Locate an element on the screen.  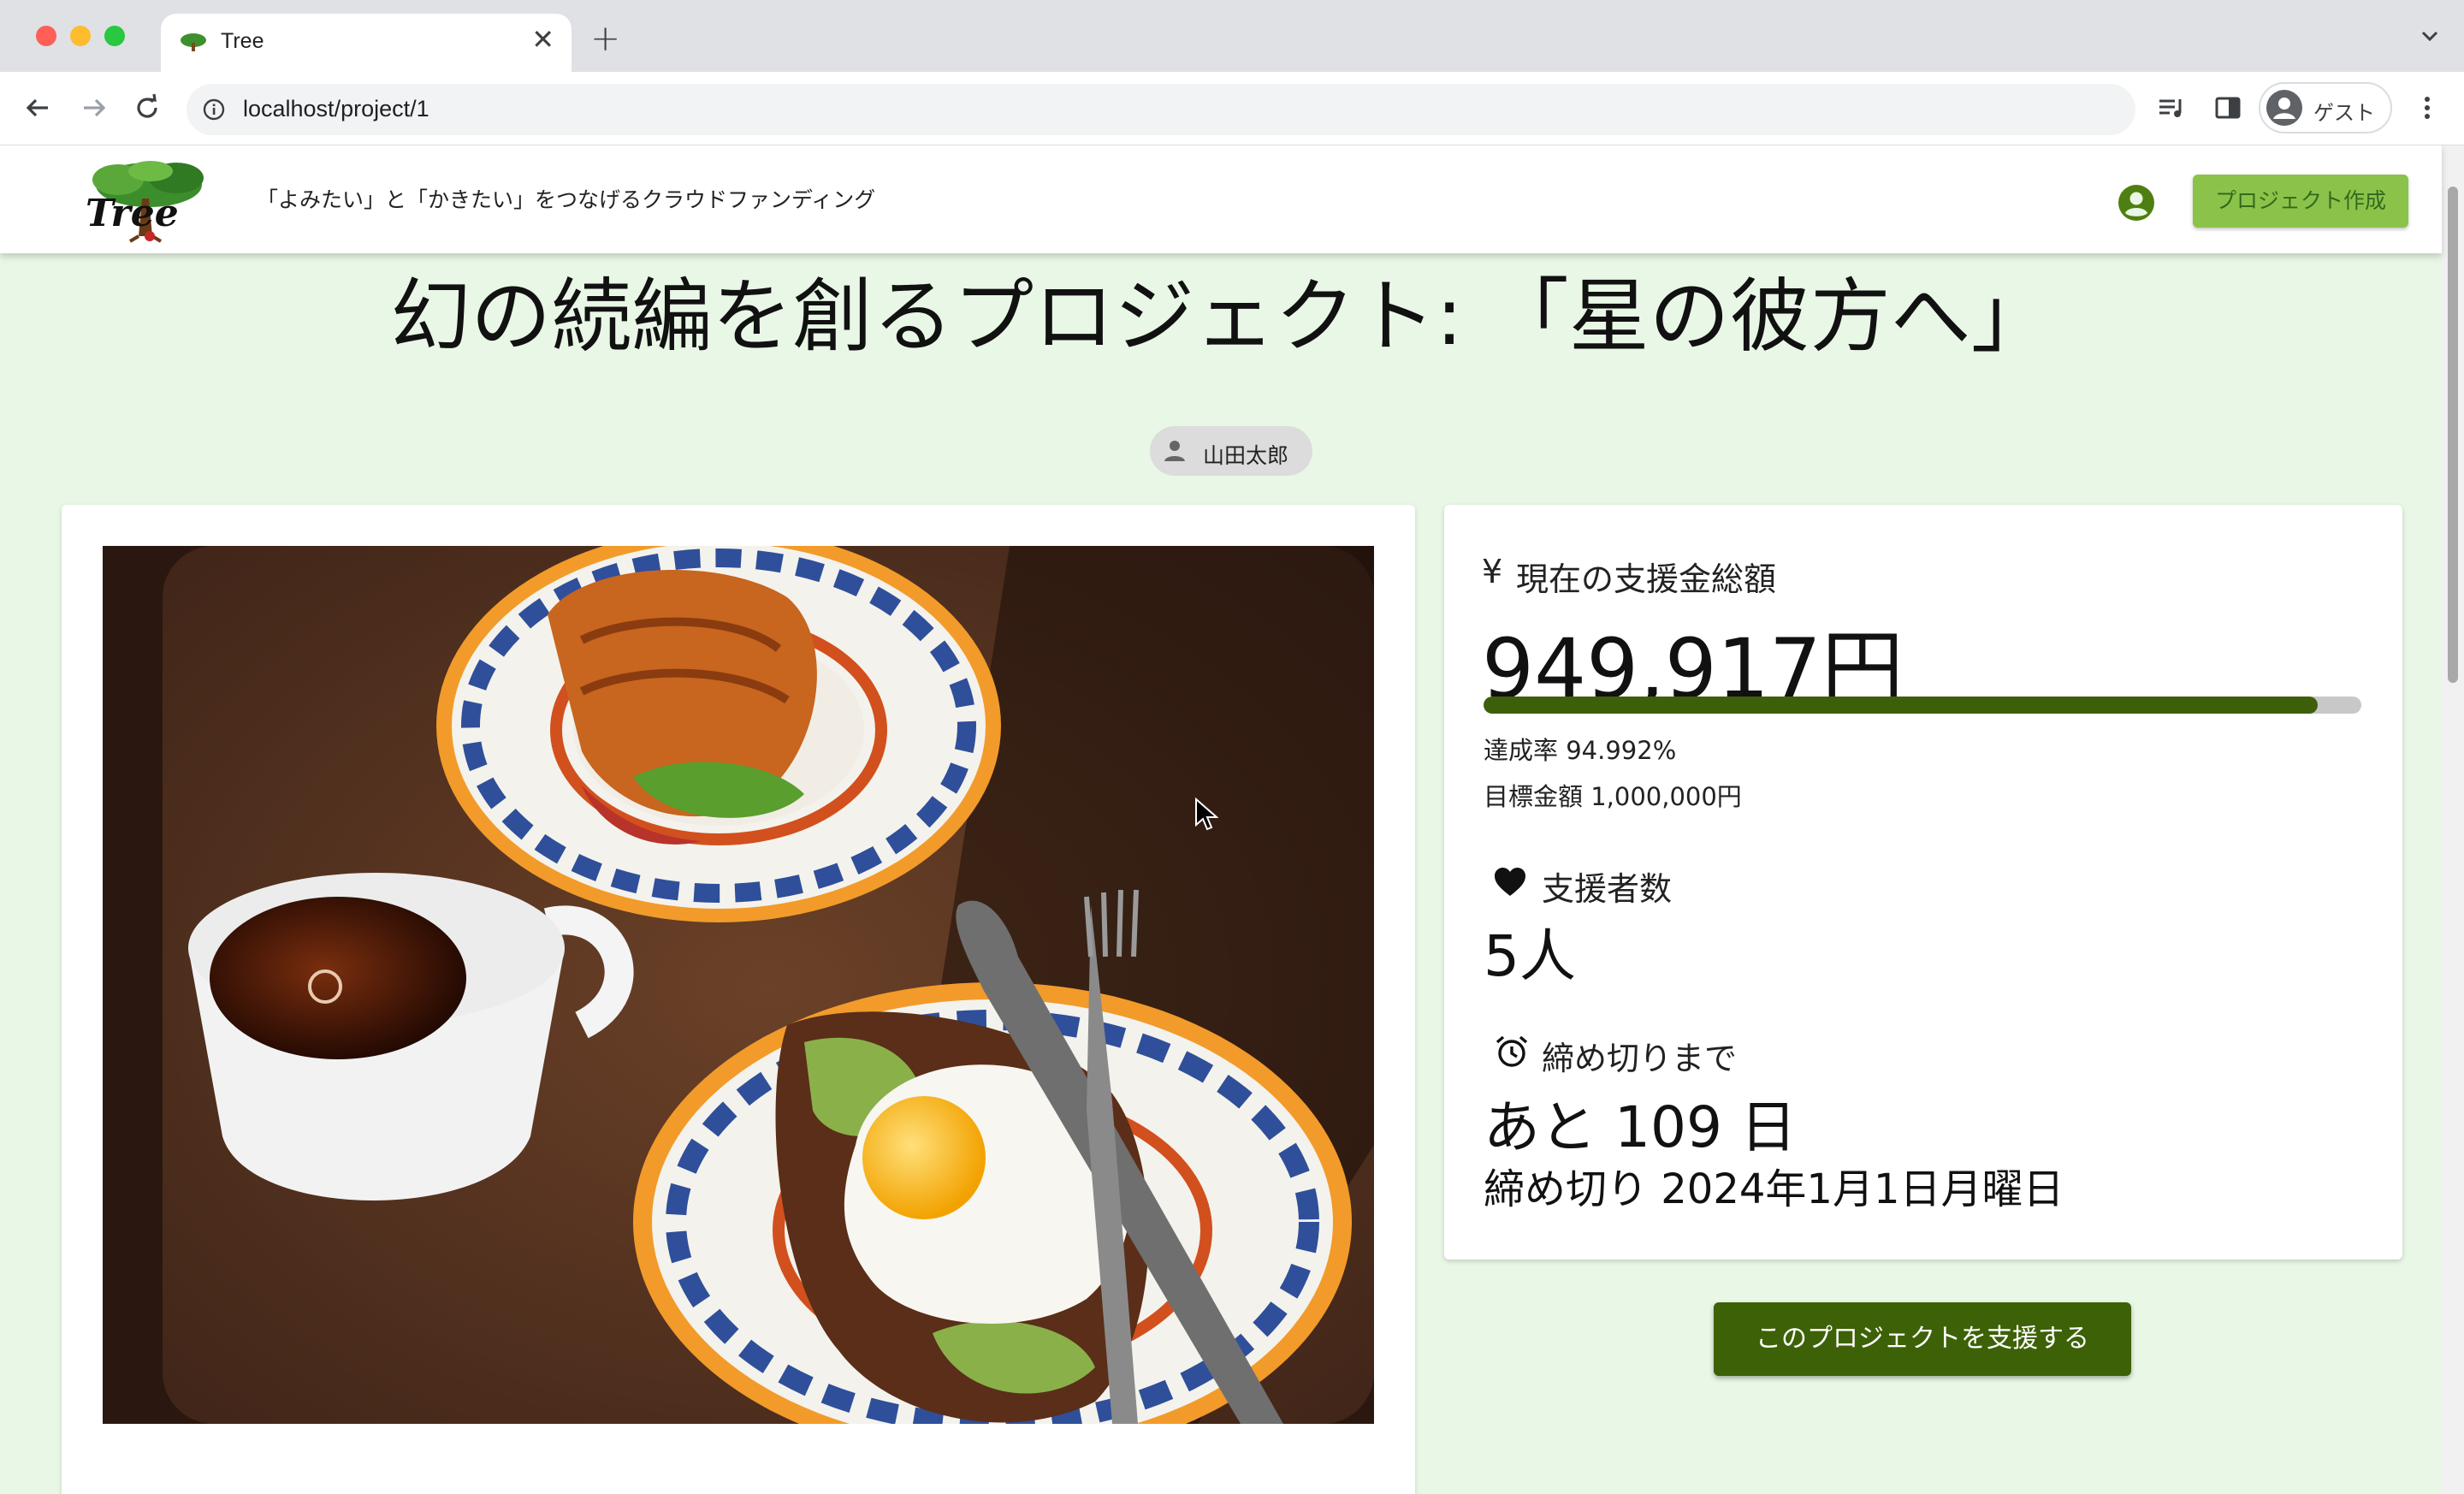
achievement-rate: 達成率 94.992% is located at coordinates (1580, 750).